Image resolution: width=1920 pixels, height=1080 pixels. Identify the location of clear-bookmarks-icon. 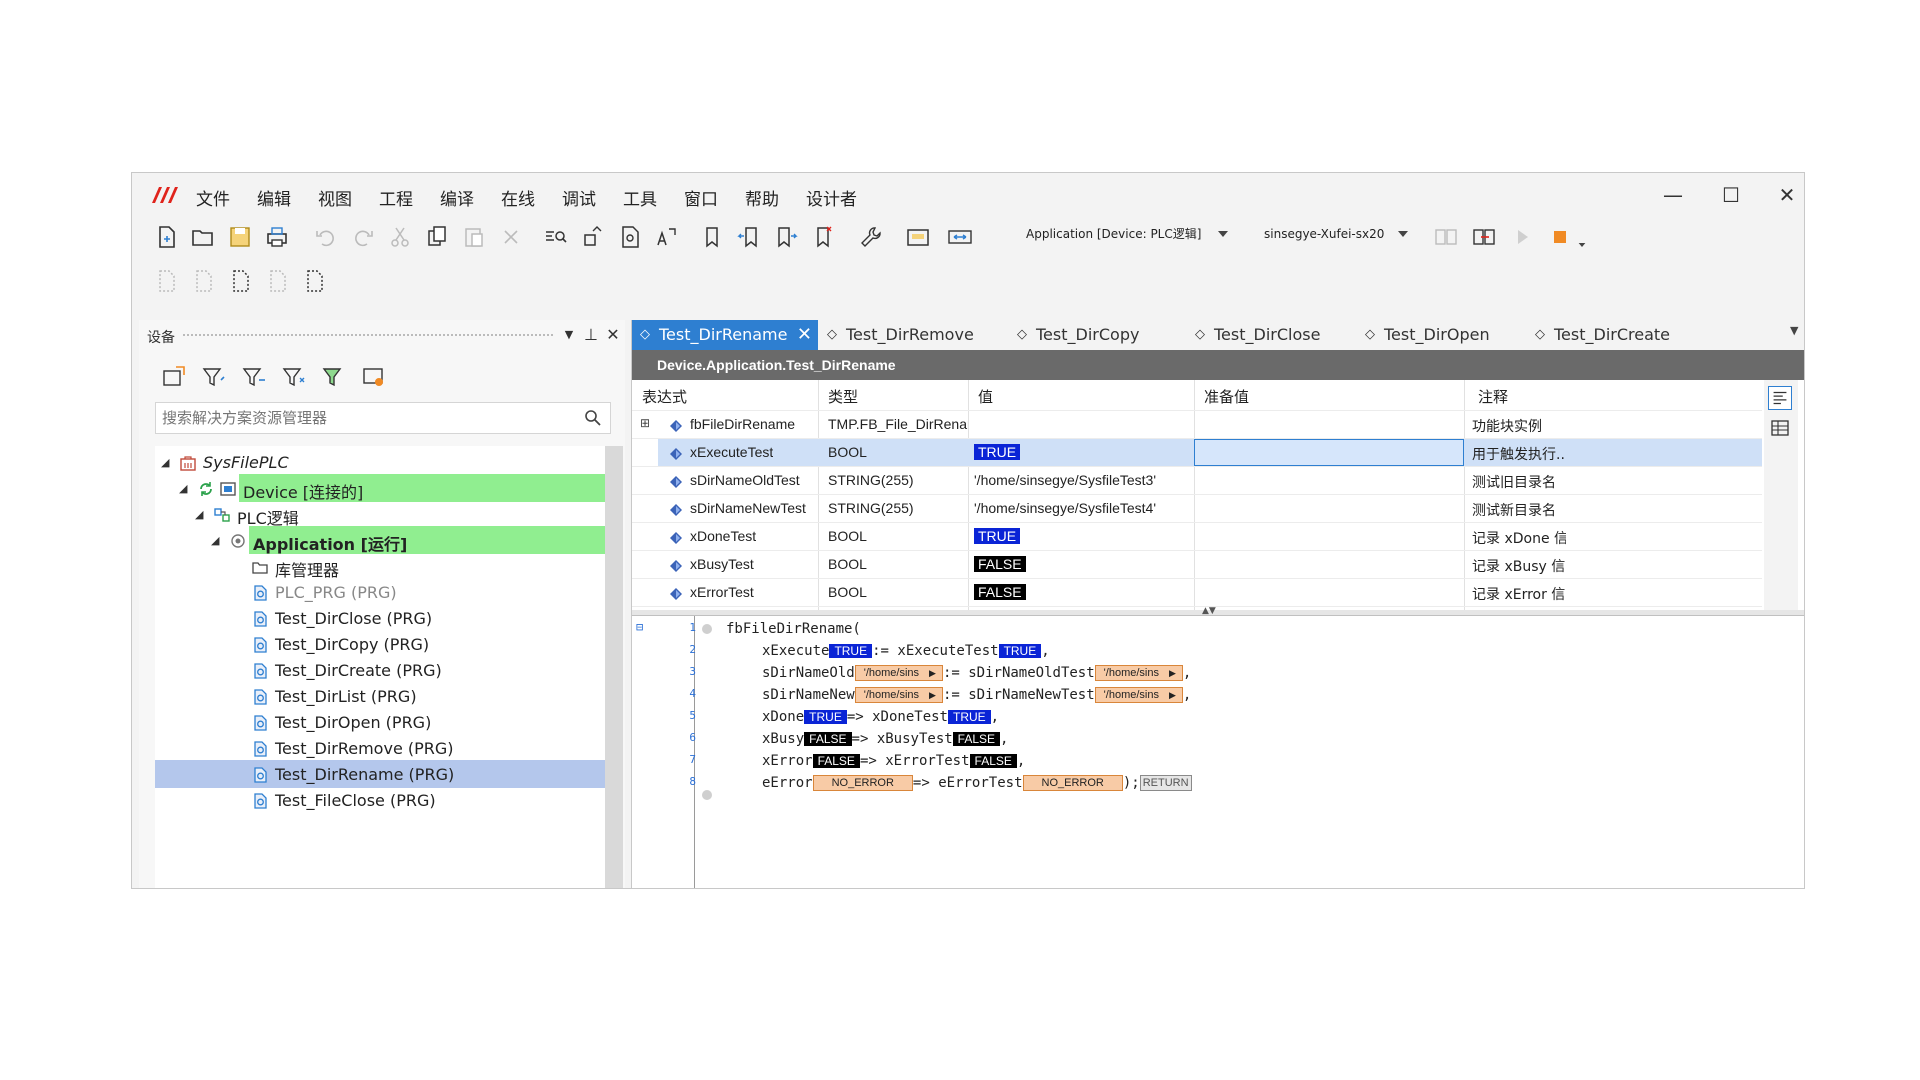
(823, 237).